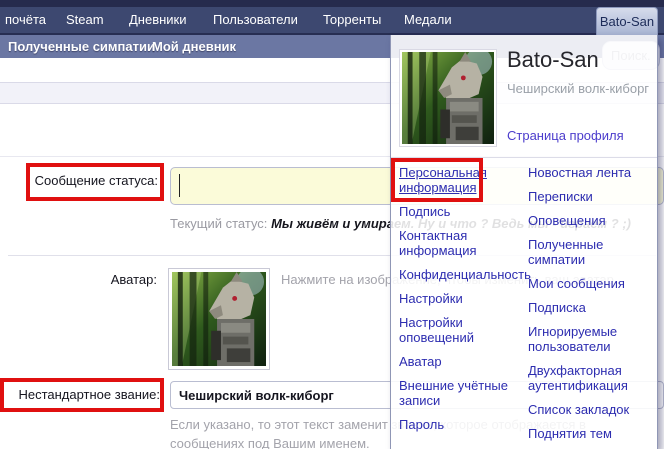  Describe the element at coordinates (352, 20) in the screenshot. I see `nav-item-torrenty: Торренты` at that location.